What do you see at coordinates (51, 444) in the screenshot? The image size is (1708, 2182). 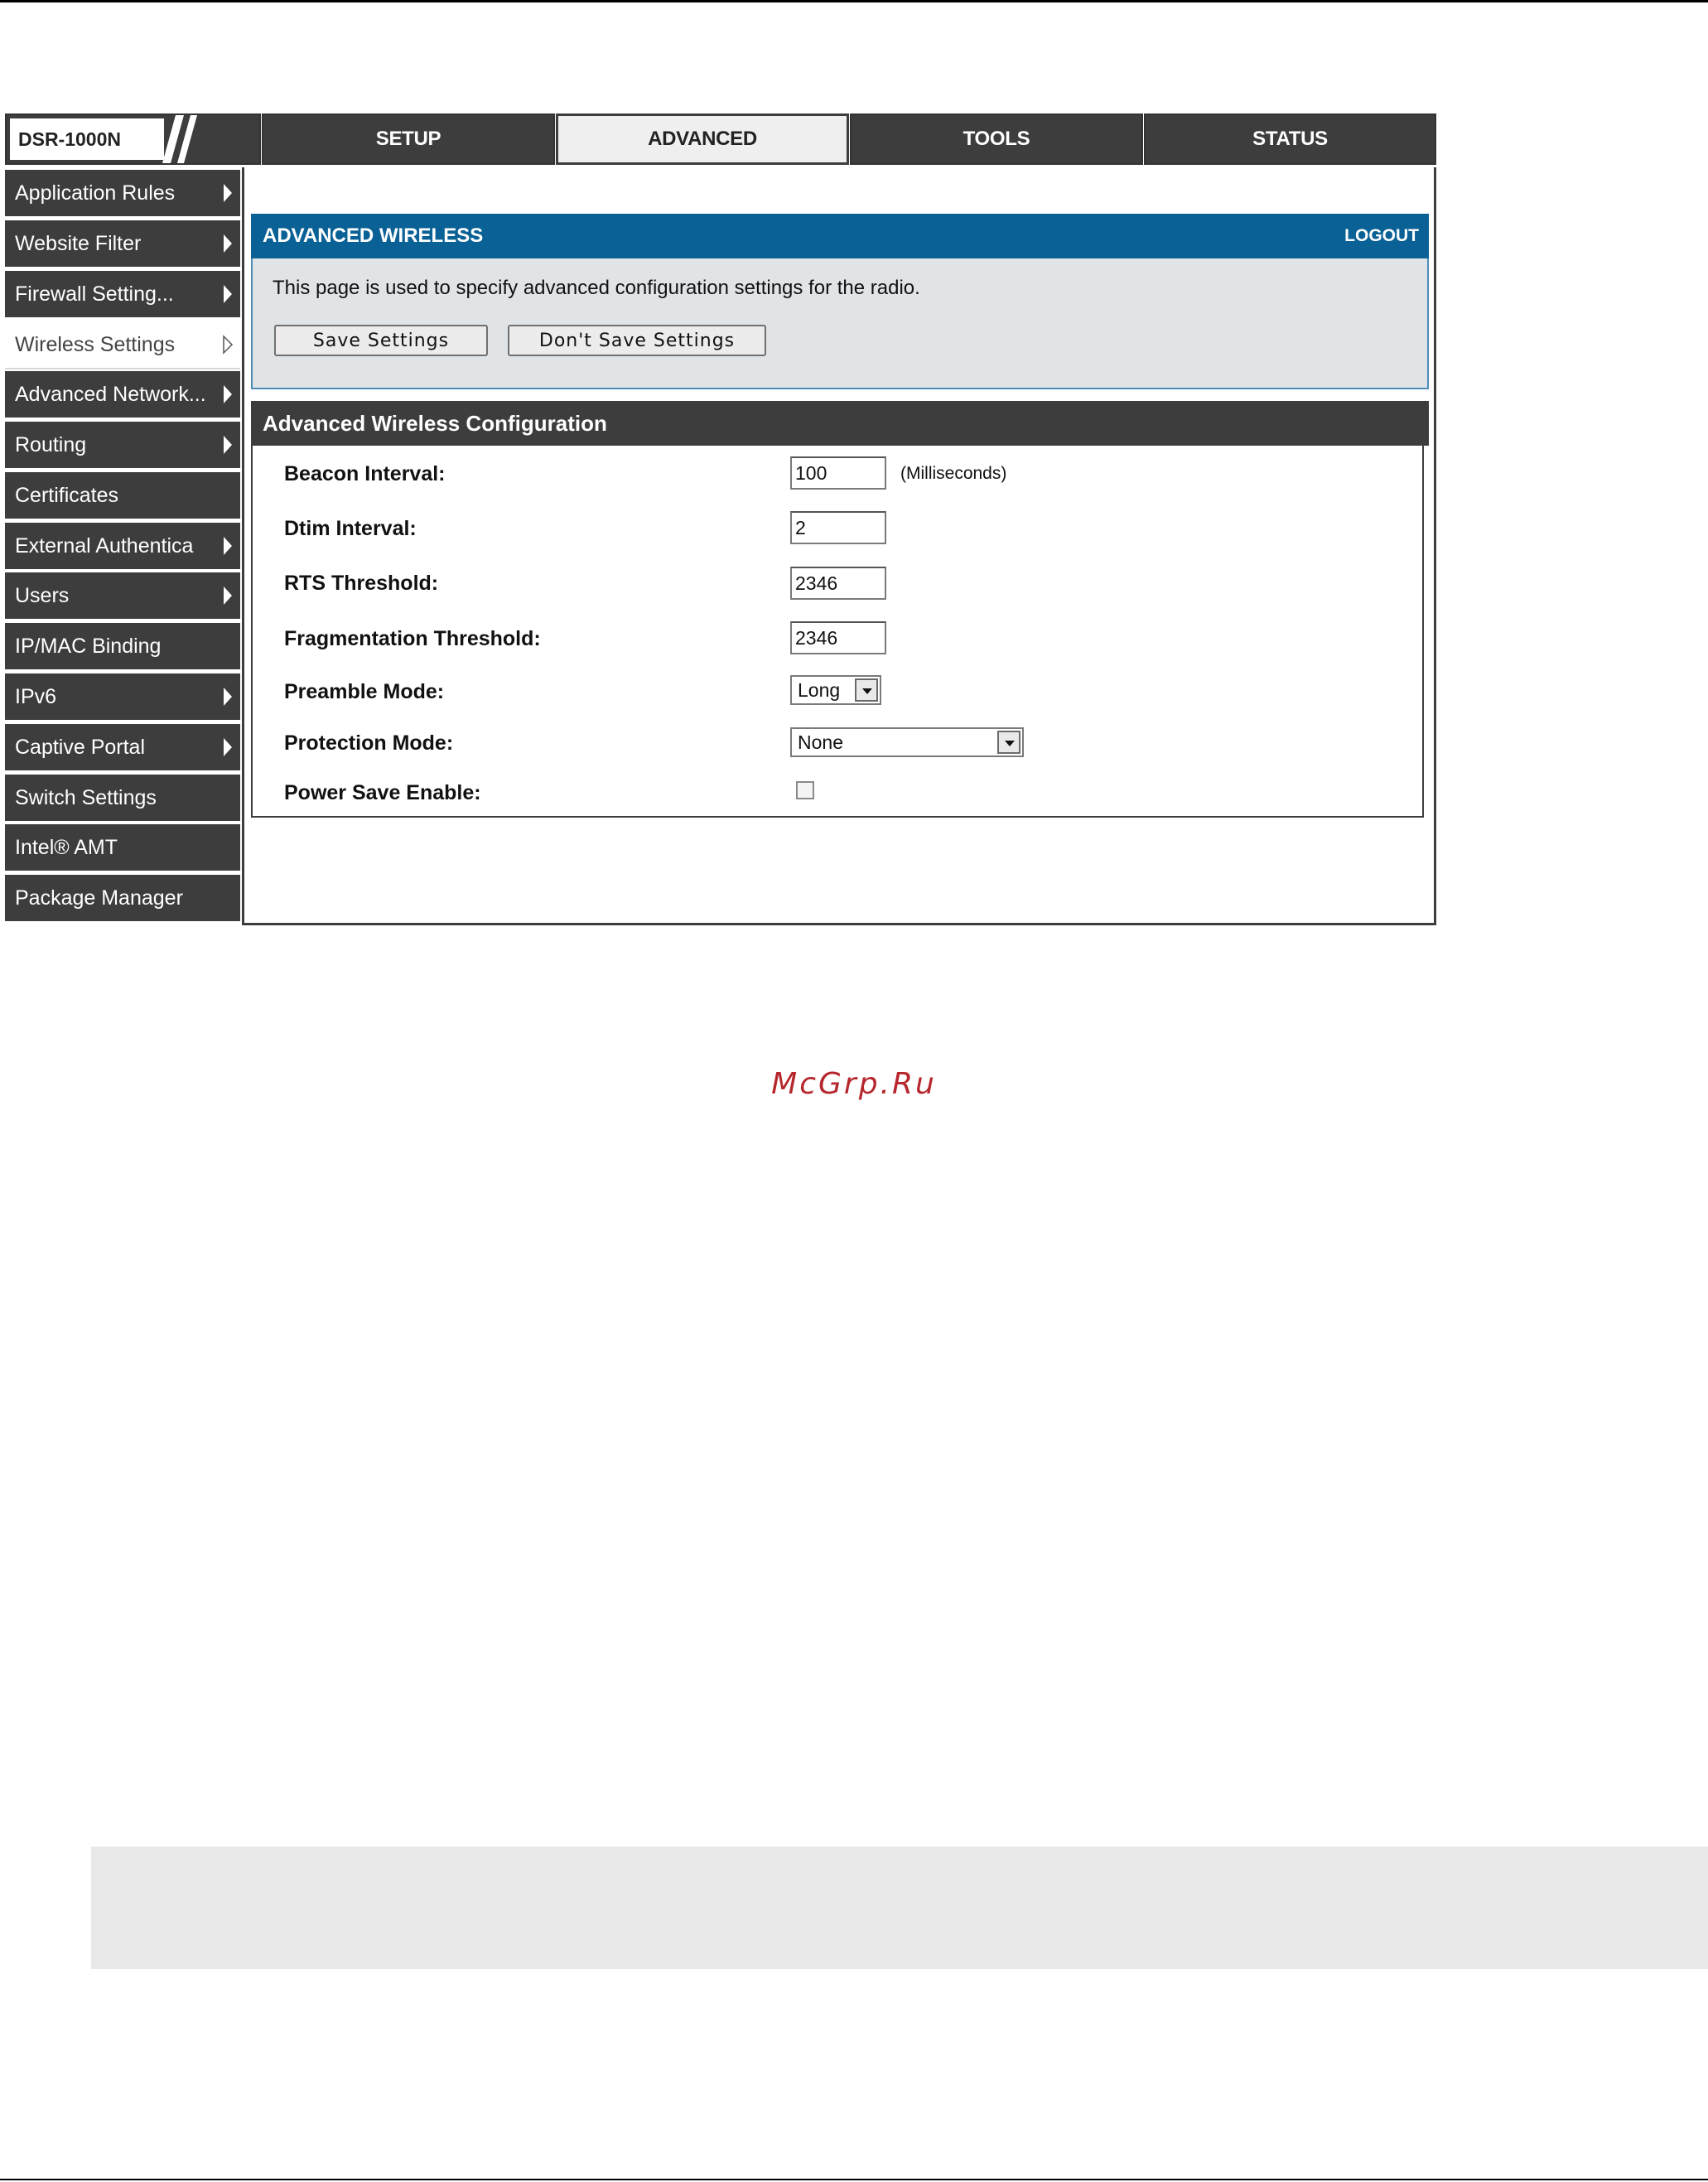 I see `sidebar-item-label: Routing` at bounding box center [51, 444].